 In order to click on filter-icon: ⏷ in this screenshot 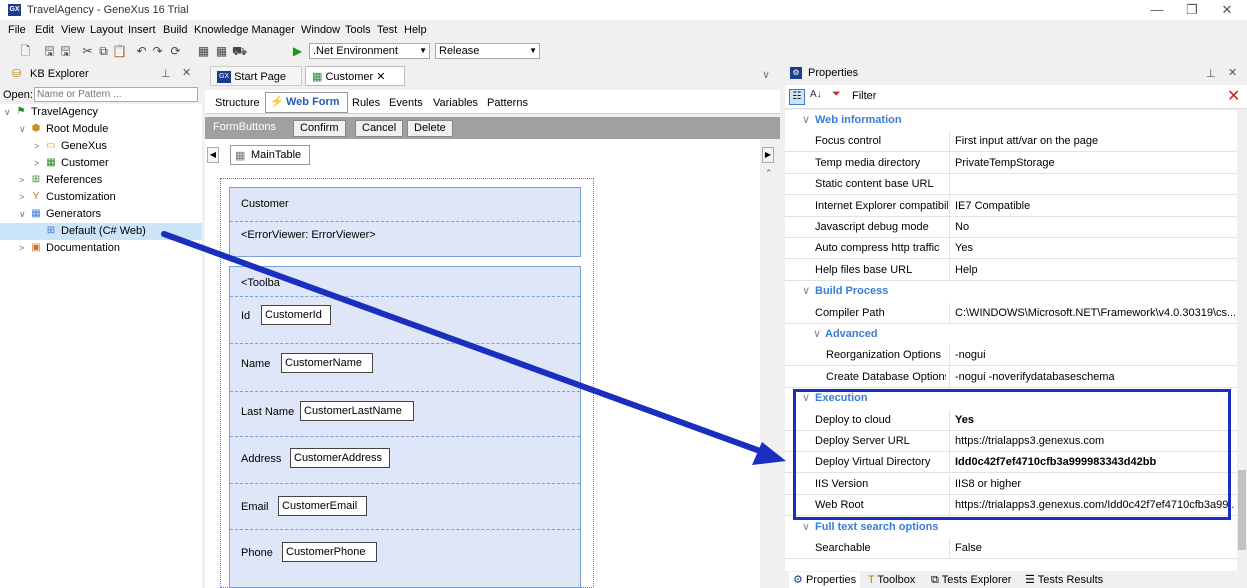, I will do `click(836, 94)`.